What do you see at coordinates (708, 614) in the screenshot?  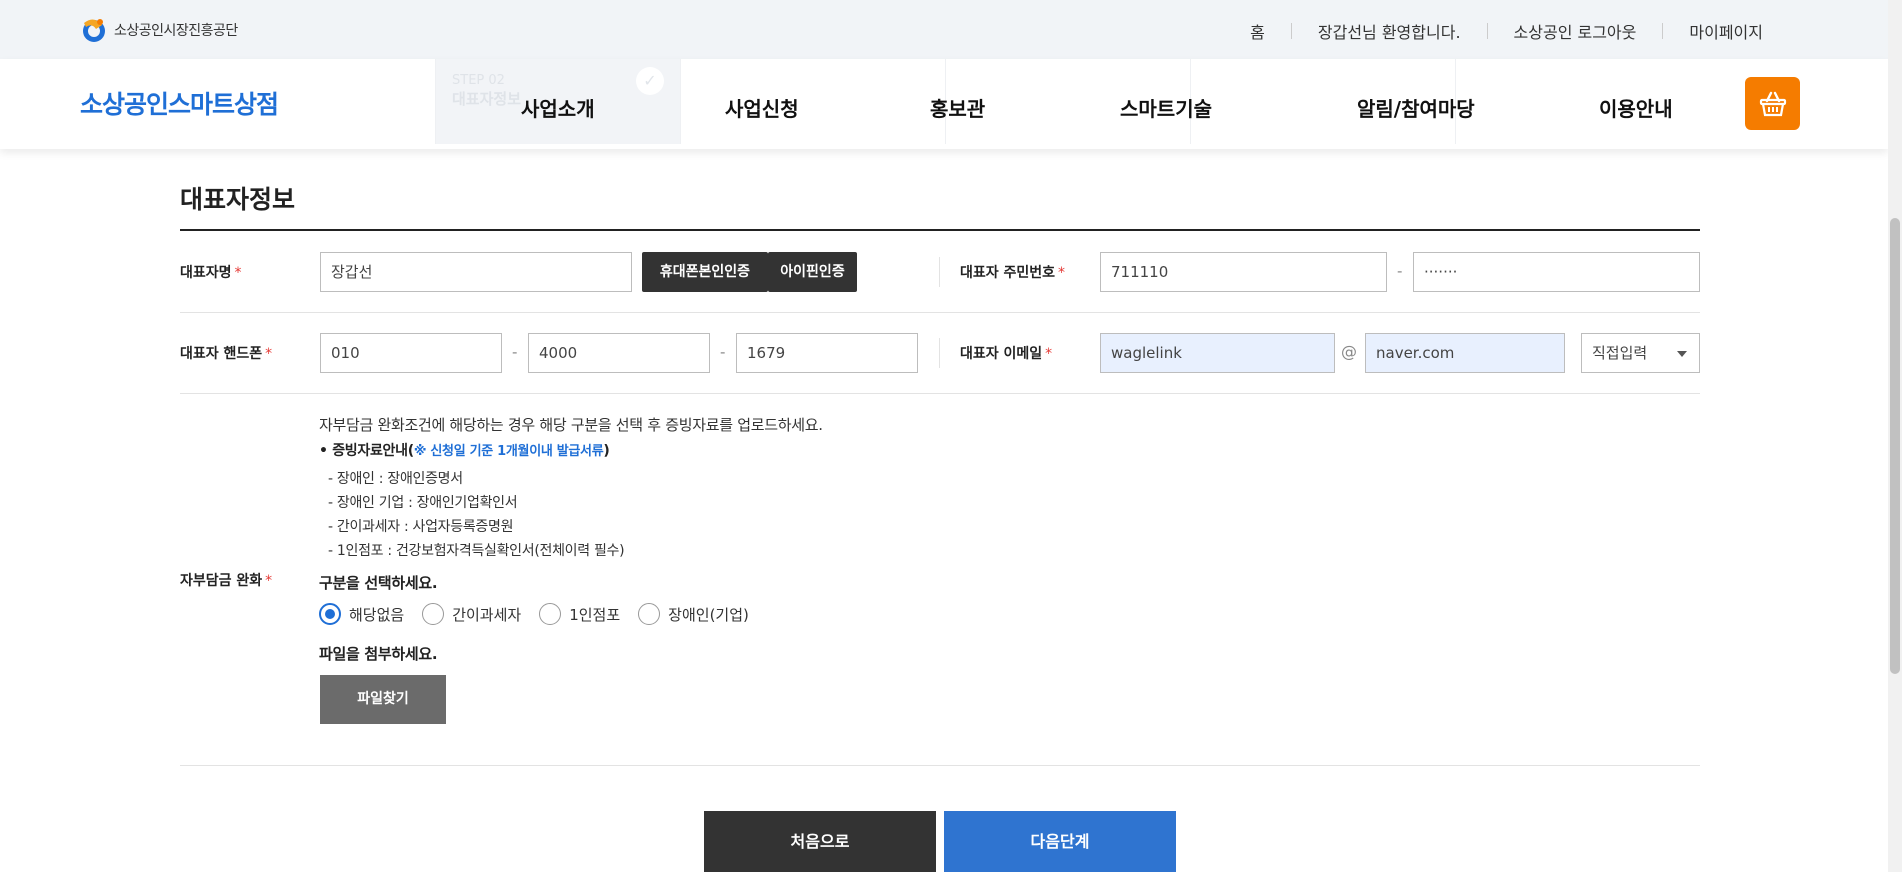 I see `radio-label: 장애인(기업)` at bounding box center [708, 614].